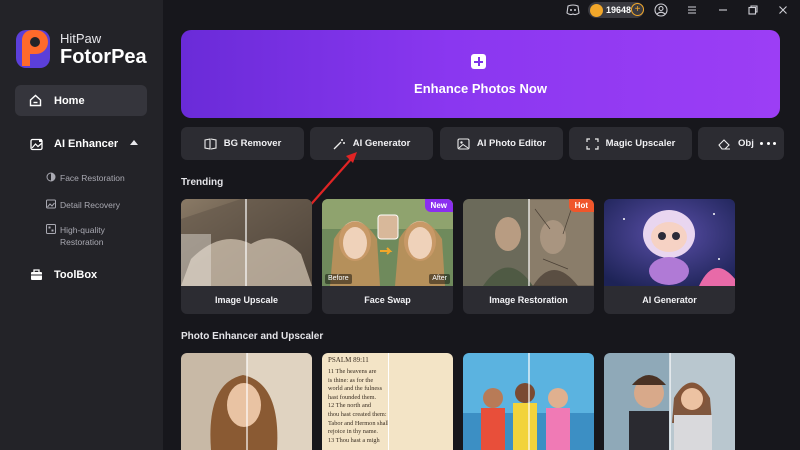 Image resolution: width=800 pixels, height=450 pixels. Describe the element at coordinates (348, 360) in the screenshot. I see `psalm-heading: PSALM 89:11` at that location.